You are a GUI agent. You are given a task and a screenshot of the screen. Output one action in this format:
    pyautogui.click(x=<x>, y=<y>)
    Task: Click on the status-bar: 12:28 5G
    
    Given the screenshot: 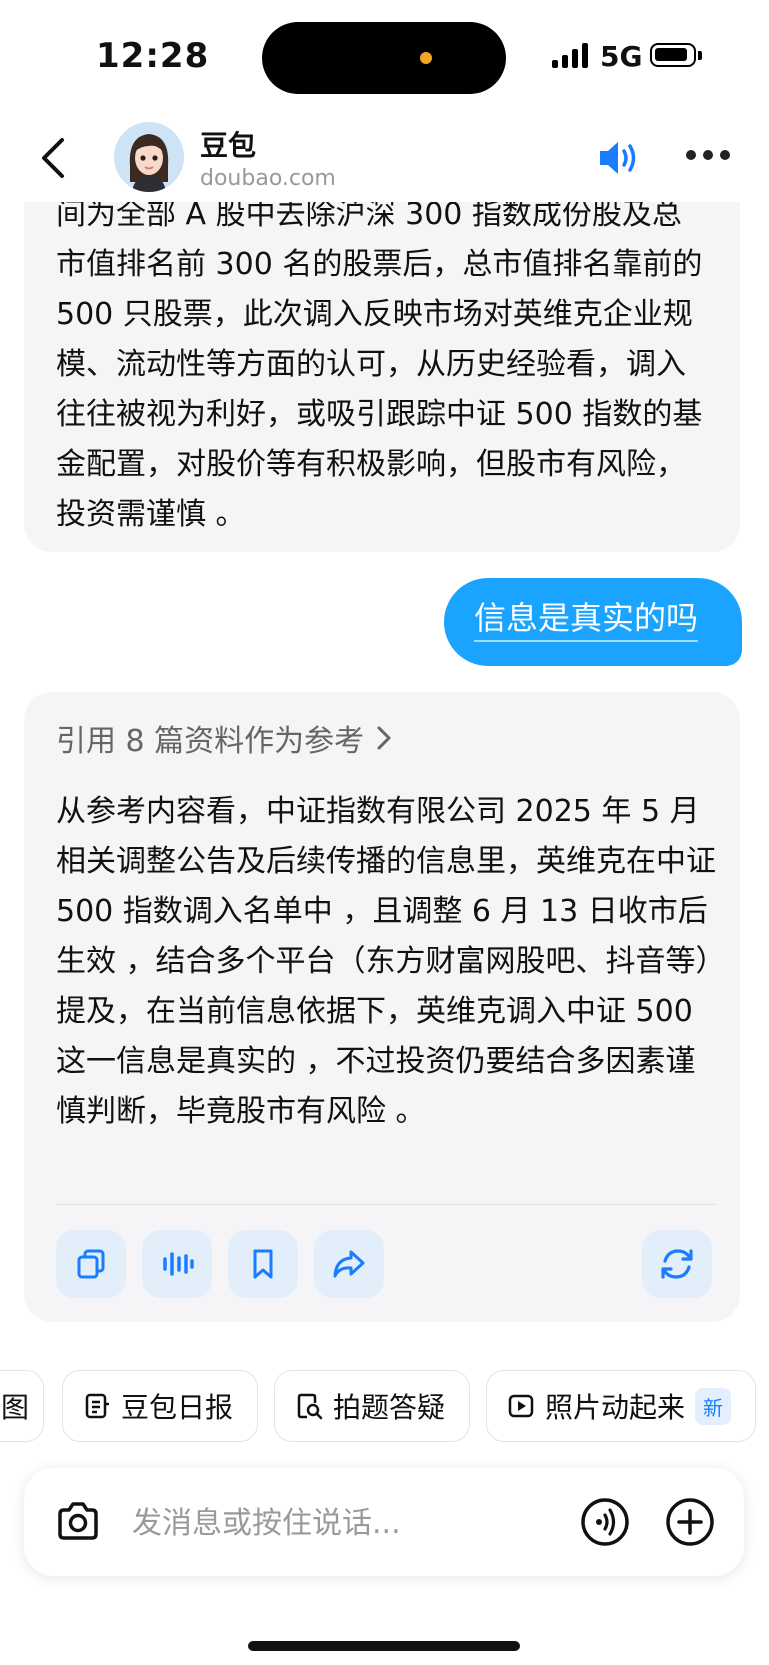 What is the action you would take?
    pyautogui.click(x=384, y=55)
    